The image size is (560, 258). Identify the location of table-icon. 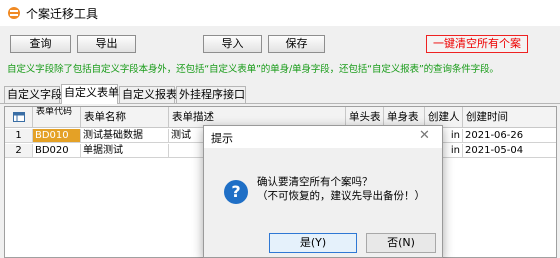
(19, 117).